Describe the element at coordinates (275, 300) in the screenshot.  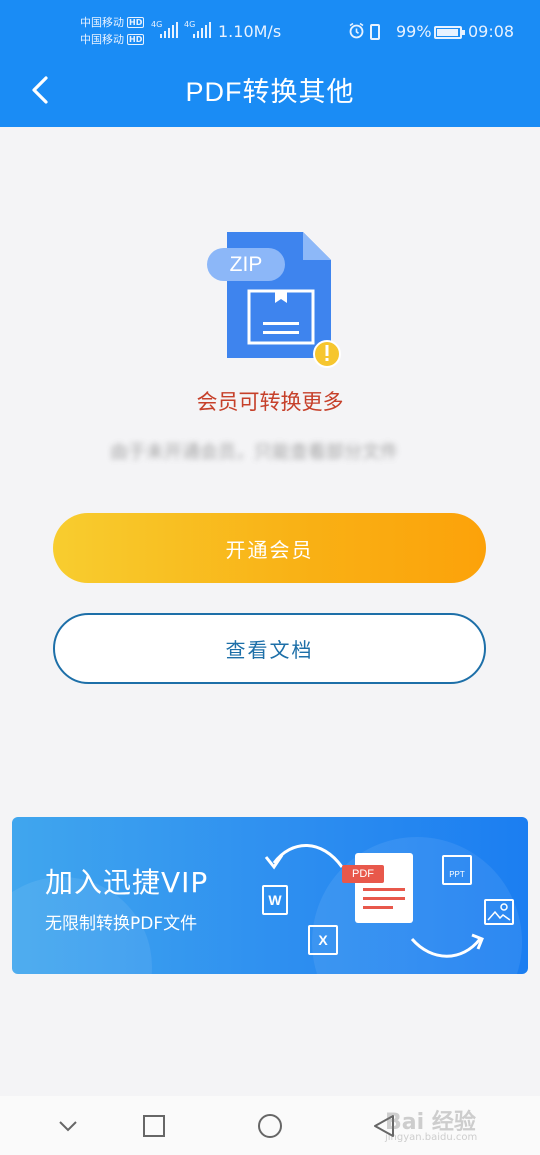
I see `zip-file-illustration: ZIP` at that location.